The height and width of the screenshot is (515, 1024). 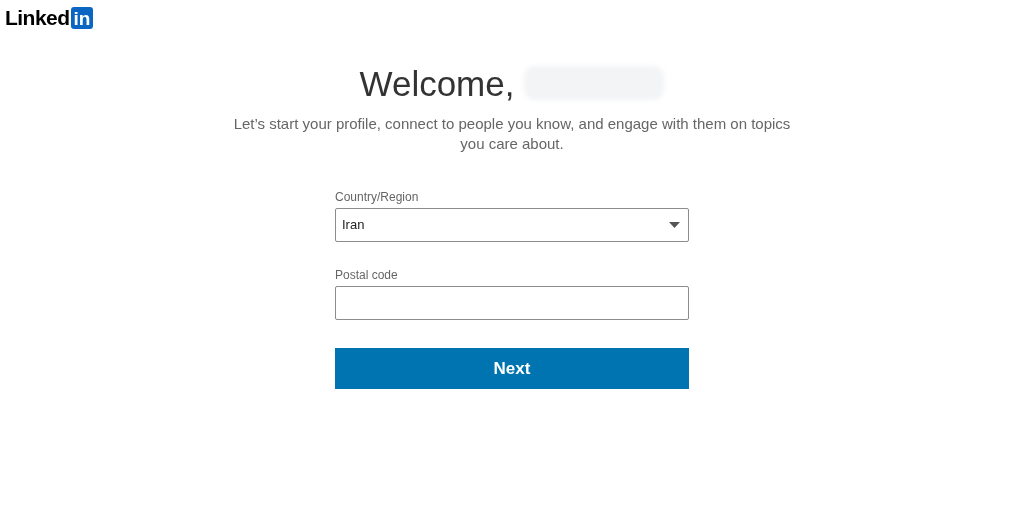 What do you see at coordinates (674, 225) in the screenshot?
I see `caret-icon` at bounding box center [674, 225].